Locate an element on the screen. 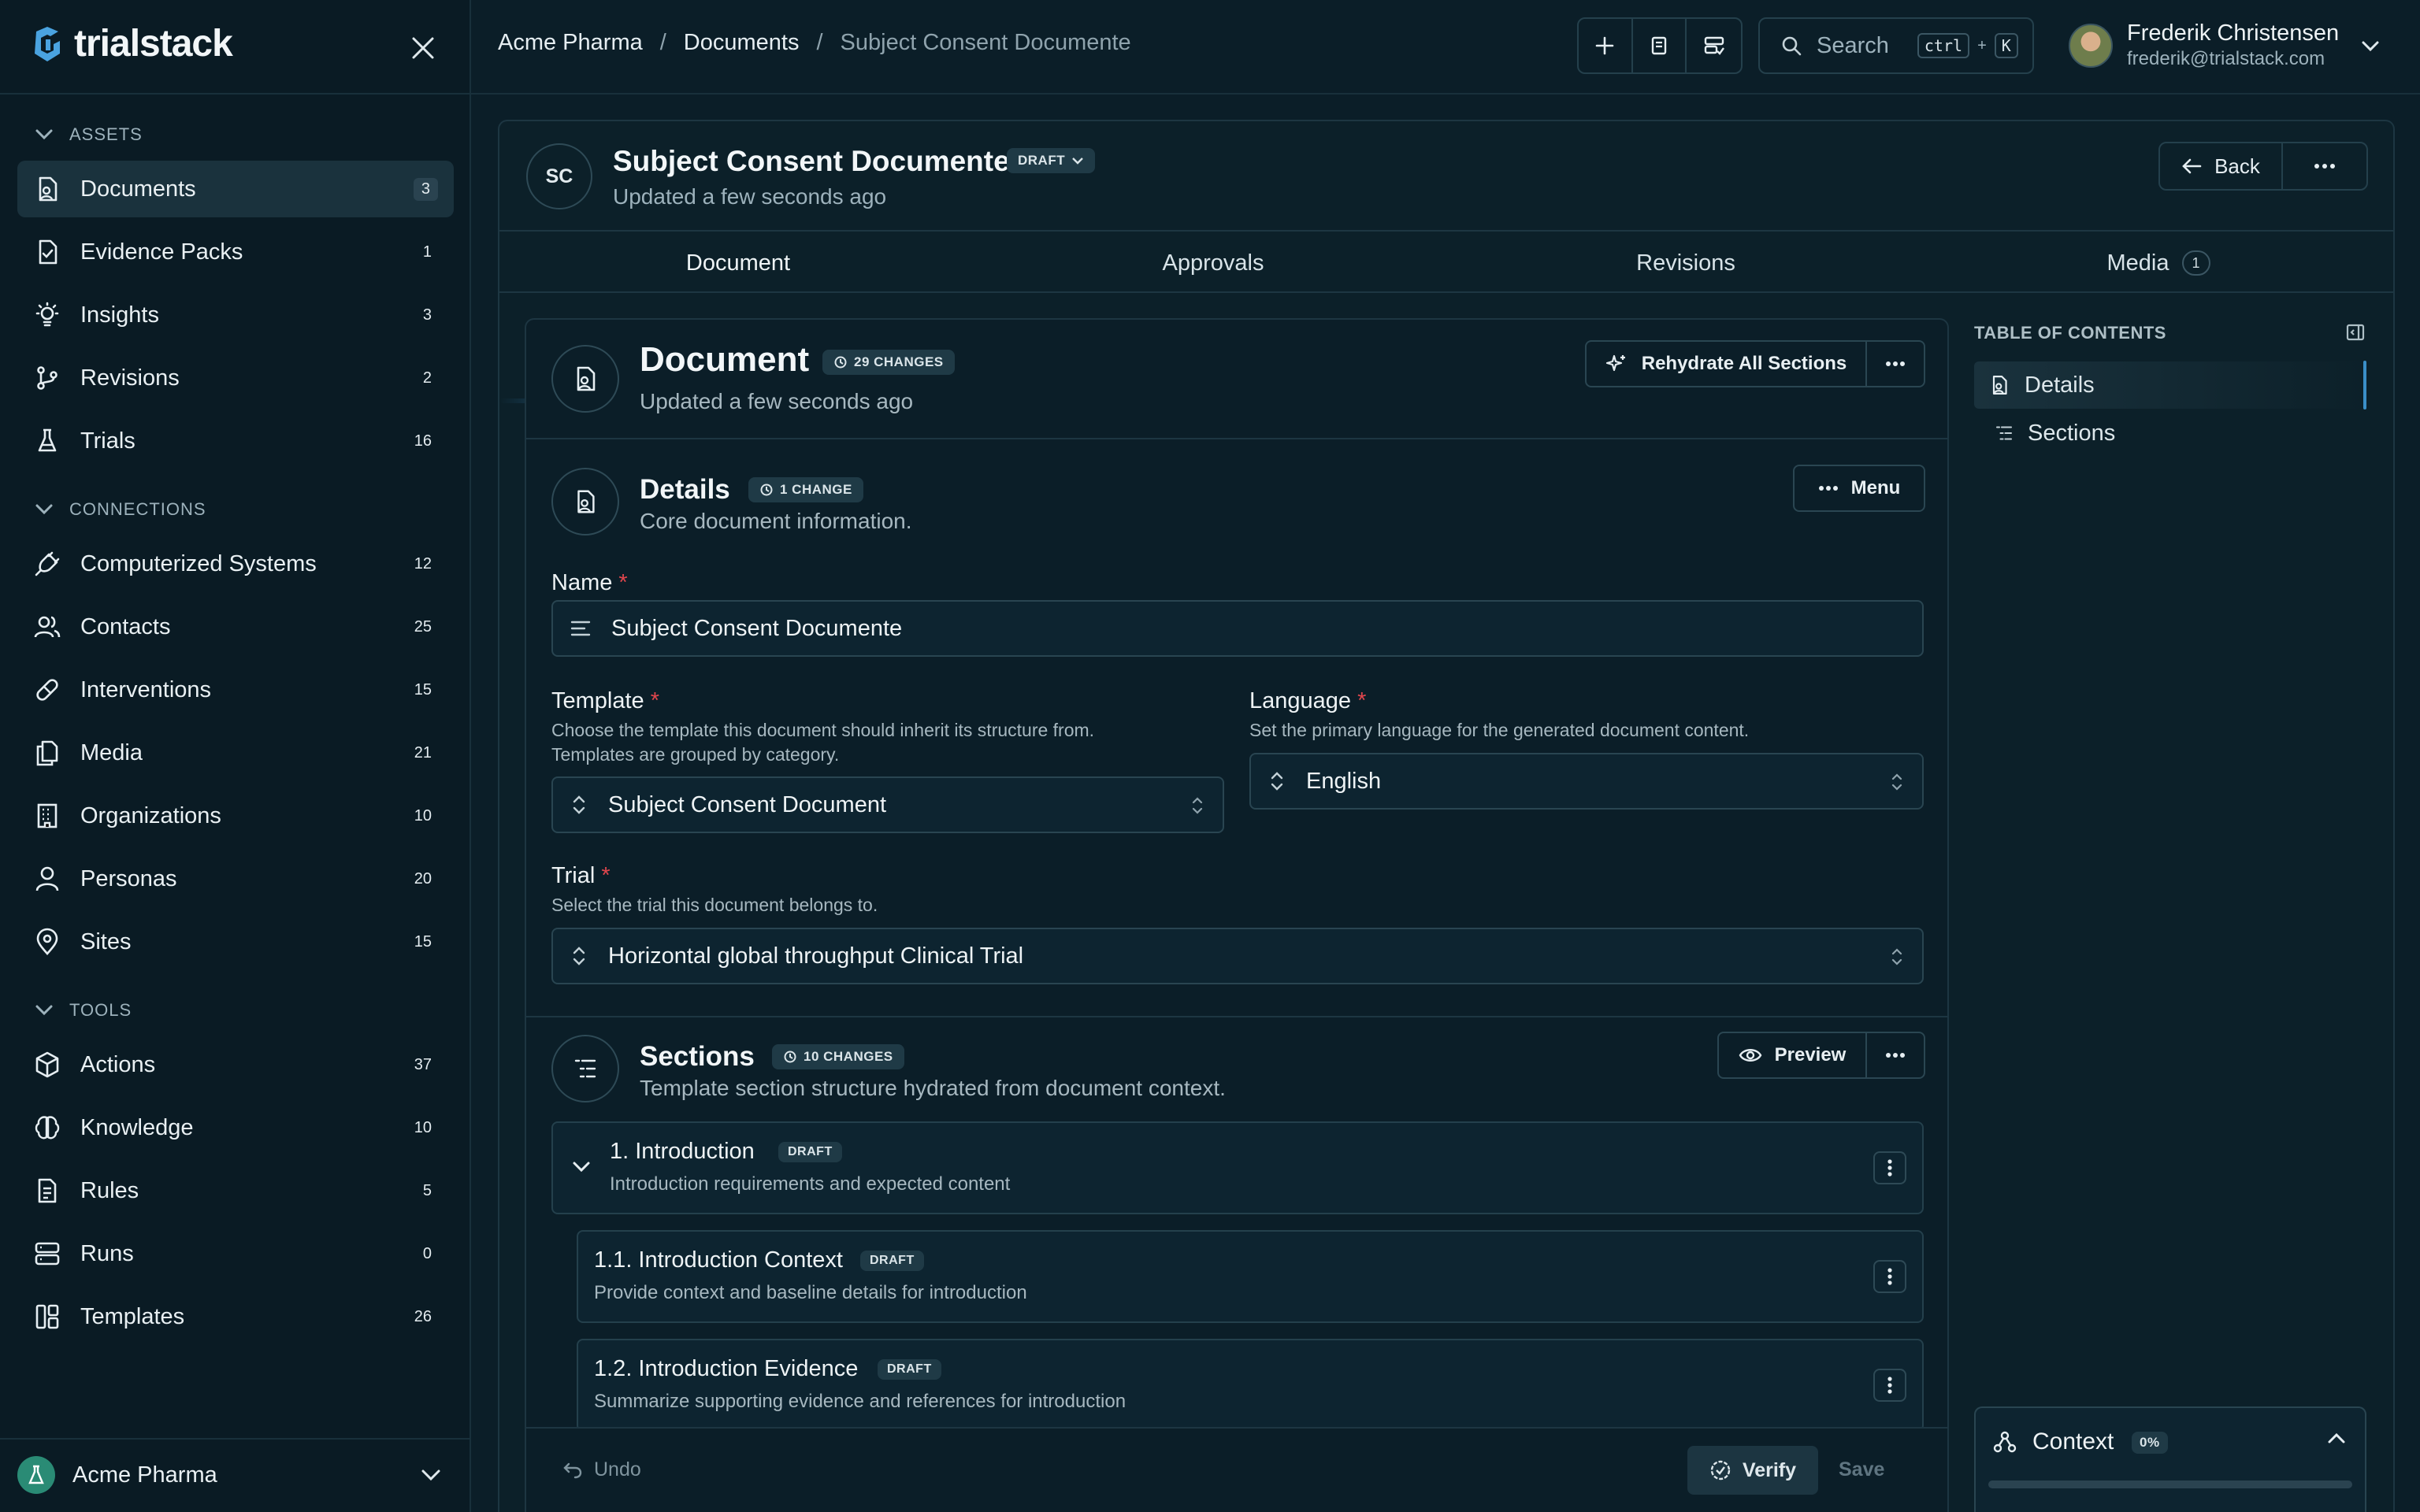 This screenshot has height=1512, width=2420. context-label: Context is located at coordinates (2073, 1442).